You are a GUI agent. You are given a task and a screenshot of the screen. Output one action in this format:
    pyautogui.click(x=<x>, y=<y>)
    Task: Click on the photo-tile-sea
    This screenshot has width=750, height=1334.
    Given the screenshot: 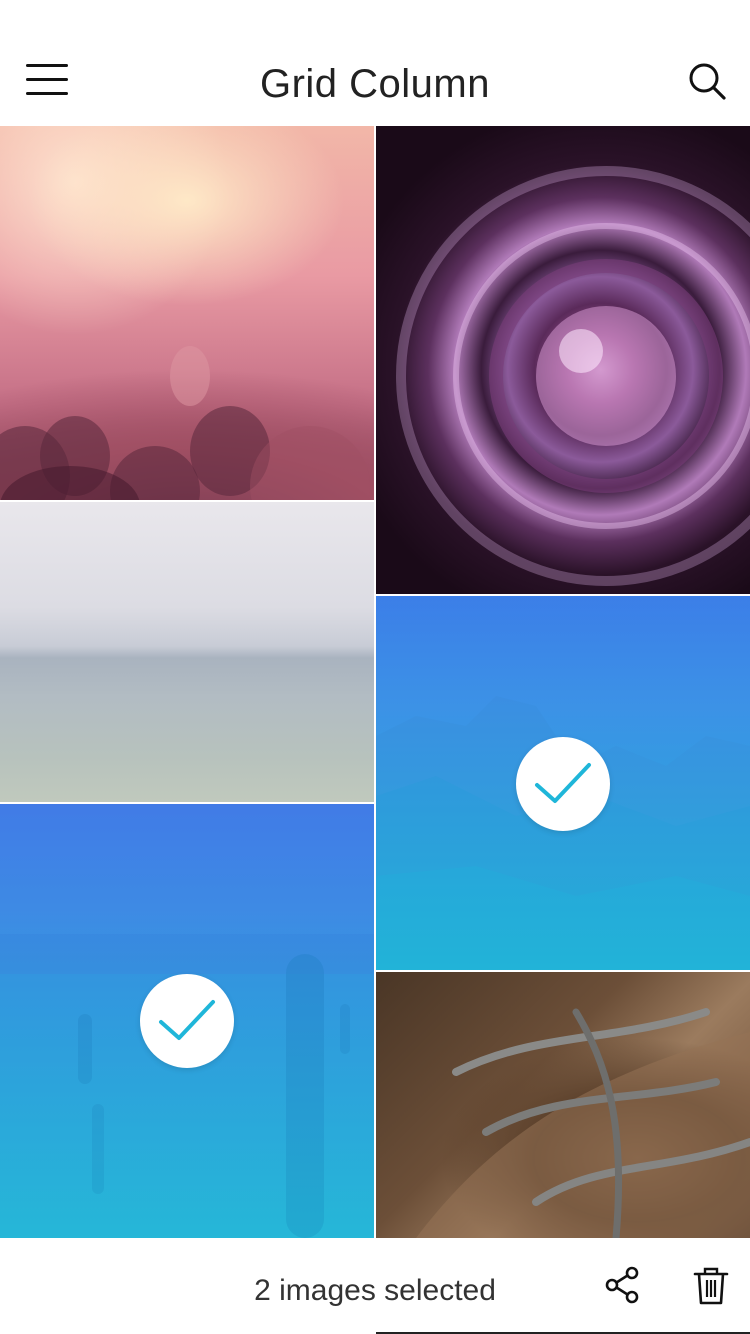 What is the action you would take?
    pyautogui.click(x=187, y=652)
    